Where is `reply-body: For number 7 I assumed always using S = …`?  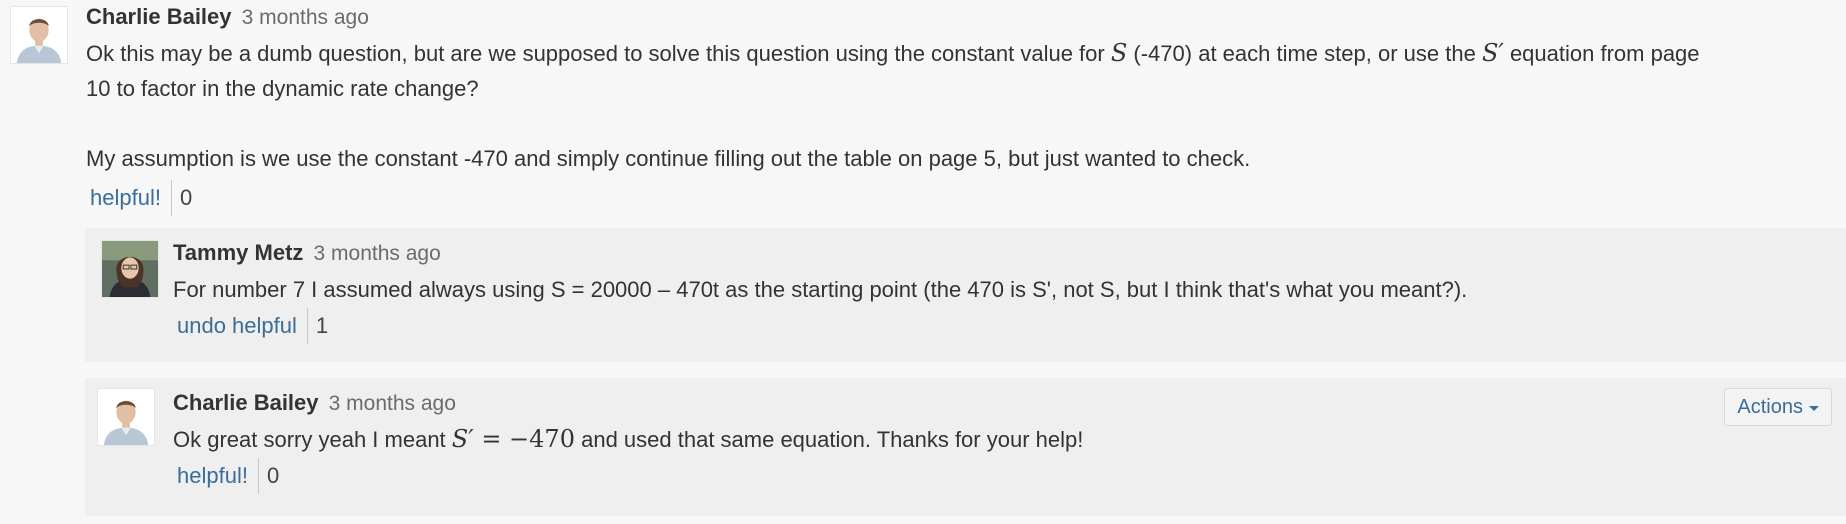
reply-body: For number 7 I assumed always using S = … is located at coordinates (820, 289).